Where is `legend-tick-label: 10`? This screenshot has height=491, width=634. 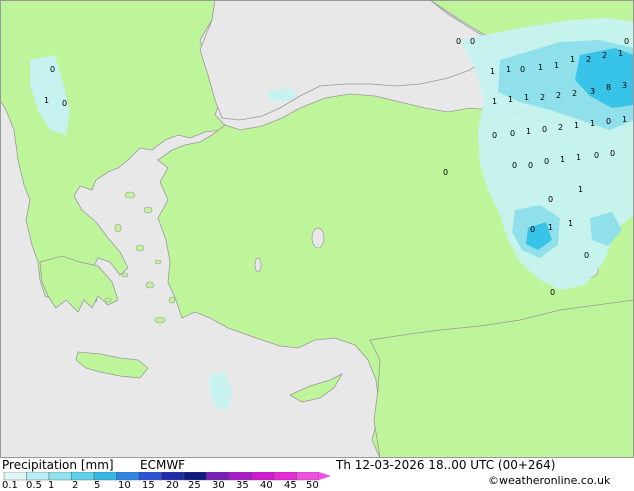
legend-tick-label: 10 is located at coordinates (124, 485).